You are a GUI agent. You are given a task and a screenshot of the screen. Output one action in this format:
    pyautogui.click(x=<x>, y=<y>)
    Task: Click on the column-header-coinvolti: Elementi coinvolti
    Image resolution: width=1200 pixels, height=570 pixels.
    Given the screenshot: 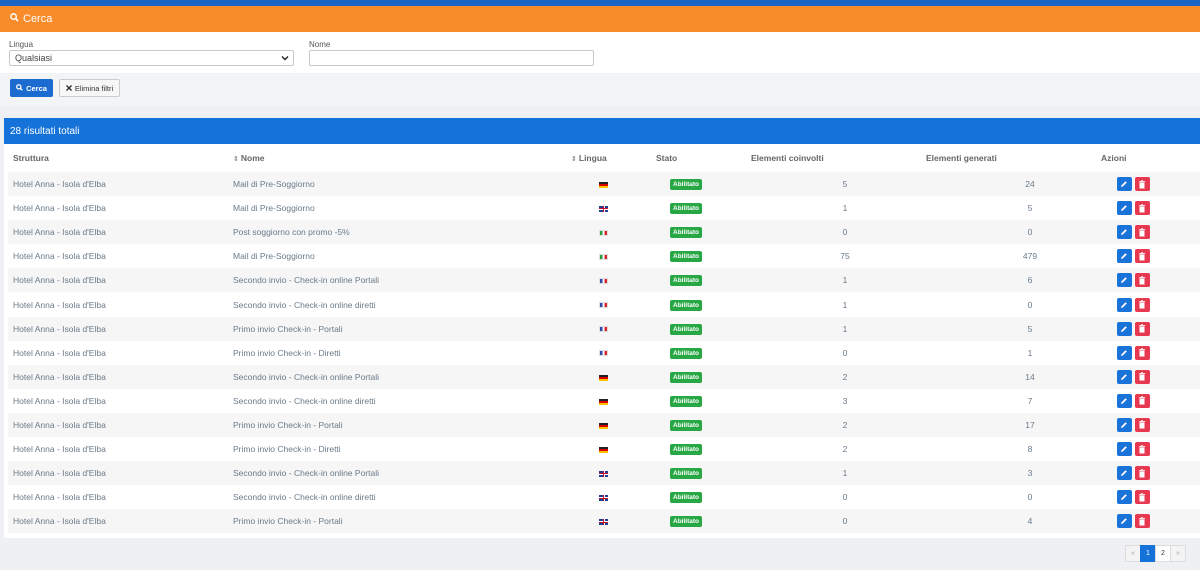 What is the action you would take?
    pyautogui.click(x=787, y=158)
    